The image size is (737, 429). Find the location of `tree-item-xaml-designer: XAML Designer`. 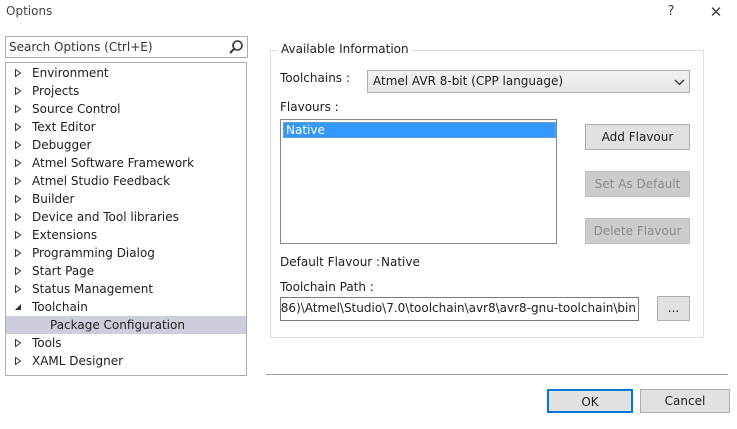

tree-item-xaml-designer: XAML Designer is located at coordinates (126, 361).